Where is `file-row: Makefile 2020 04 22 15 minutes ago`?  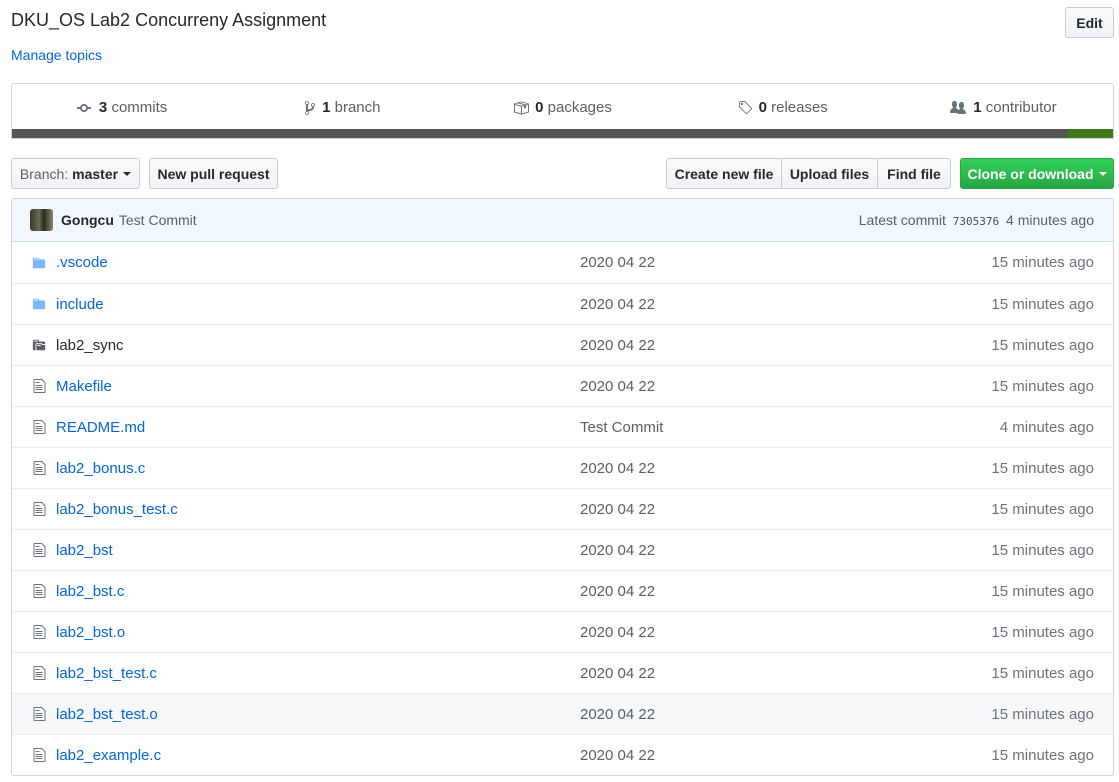
file-row: Makefile 2020 04 22 15 minutes ago is located at coordinates (562, 385).